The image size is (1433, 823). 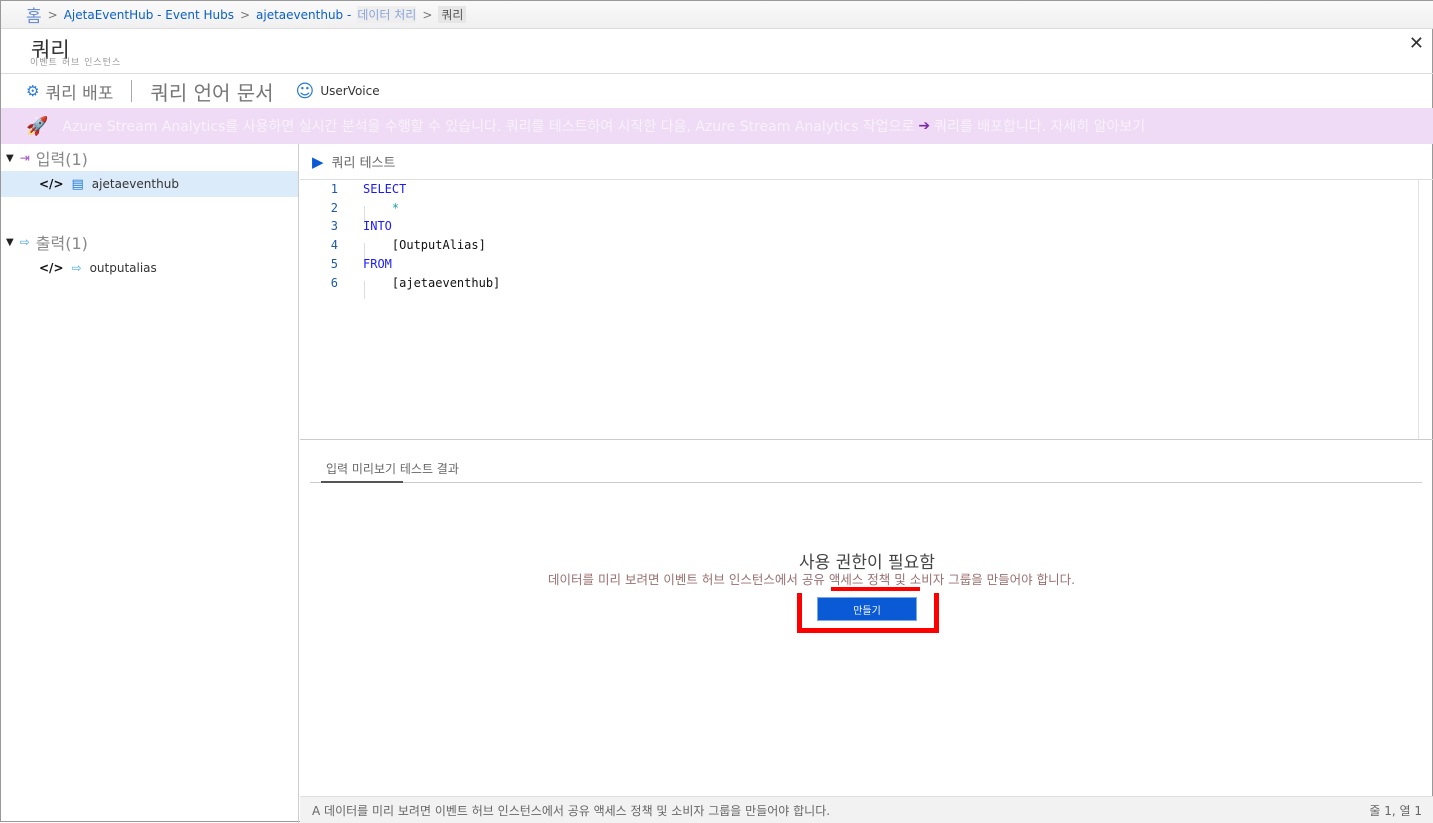 What do you see at coordinates (1039, 126) in the screenshot?
I see `banner-link: 쿼리를 배포합니다. 자세히 알아보기` at bounding box center [1039, 126].